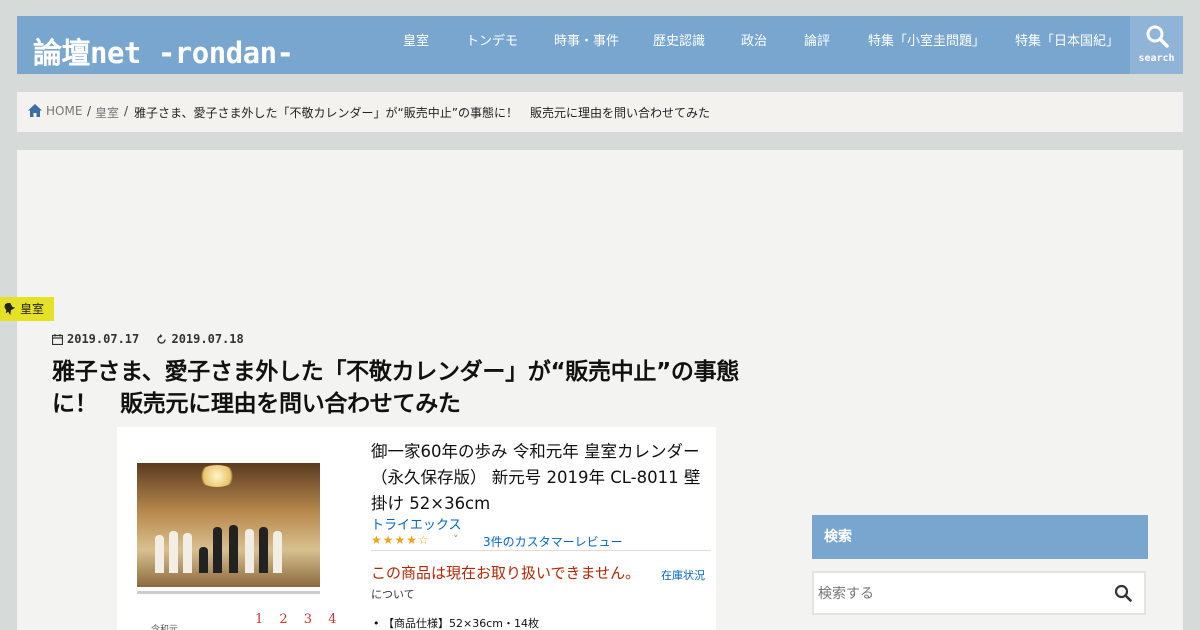 This screenshot has height=630, width=1200. What do you see at coordinates (456, 623) in the screenshot?
I see `product-spec: • 【商品仕様】52×36cm・14枚` at bounding box center [456, 623].